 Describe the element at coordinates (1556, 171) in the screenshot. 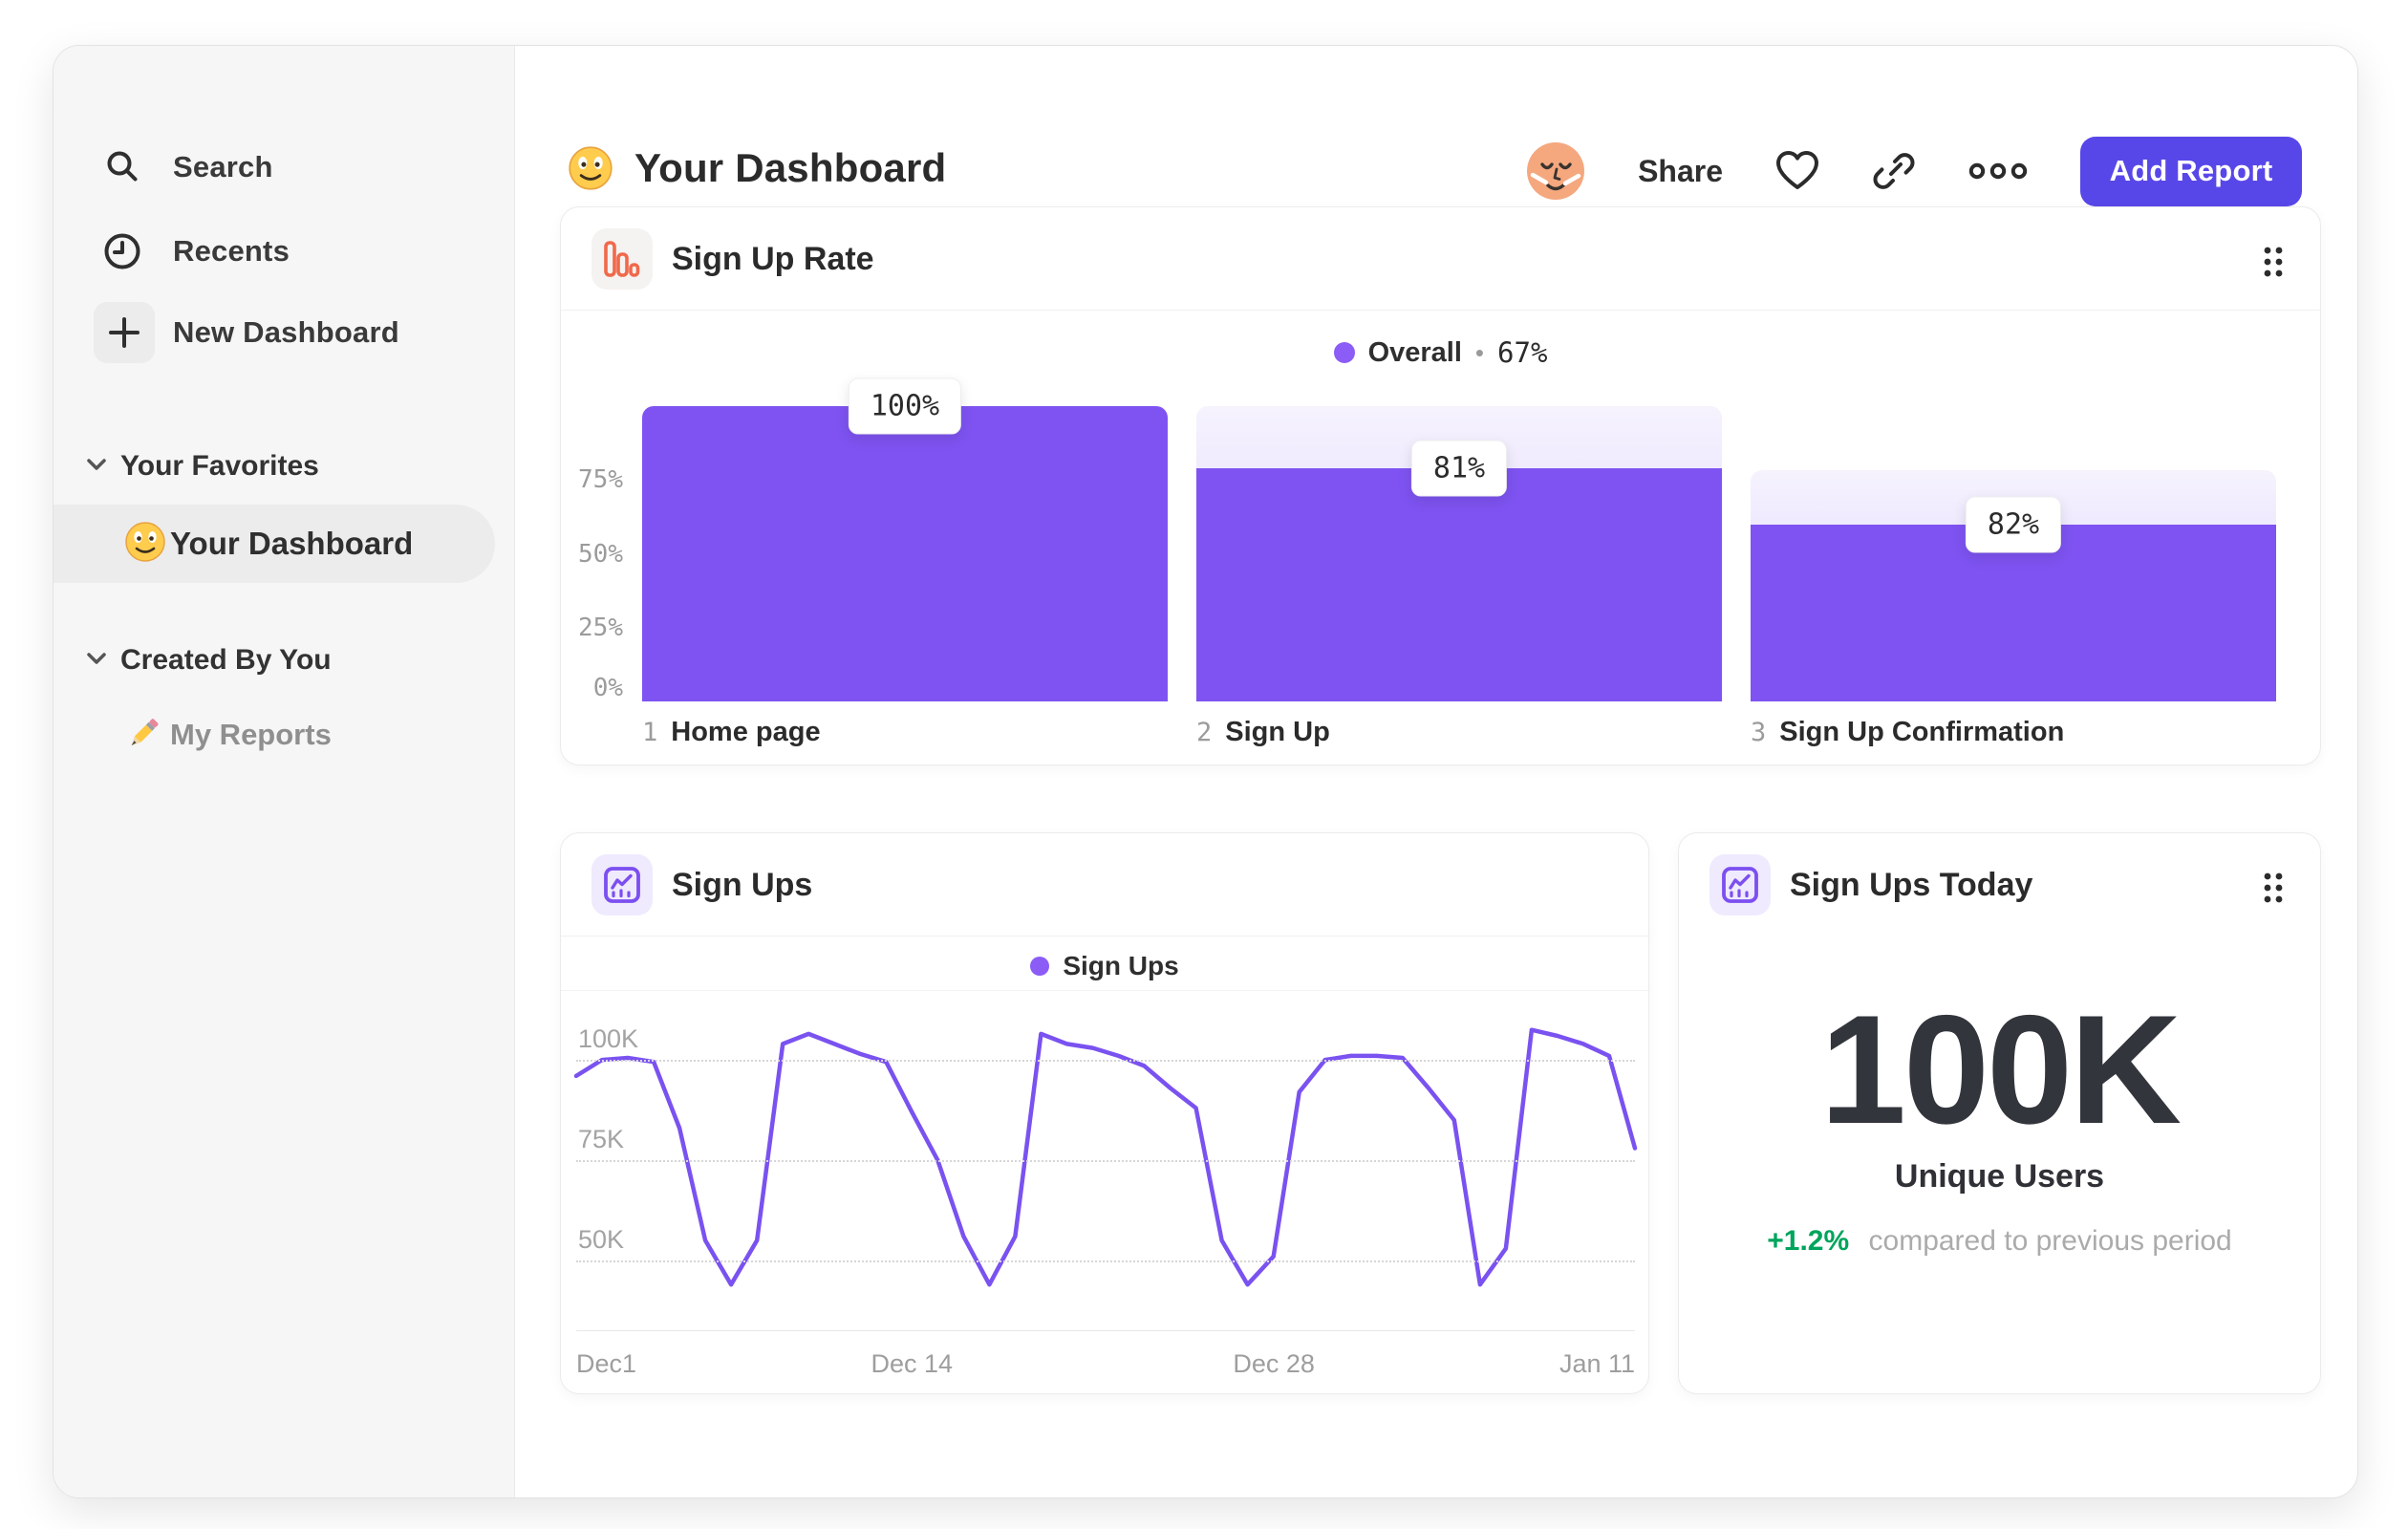

I see `avatar` at that location.